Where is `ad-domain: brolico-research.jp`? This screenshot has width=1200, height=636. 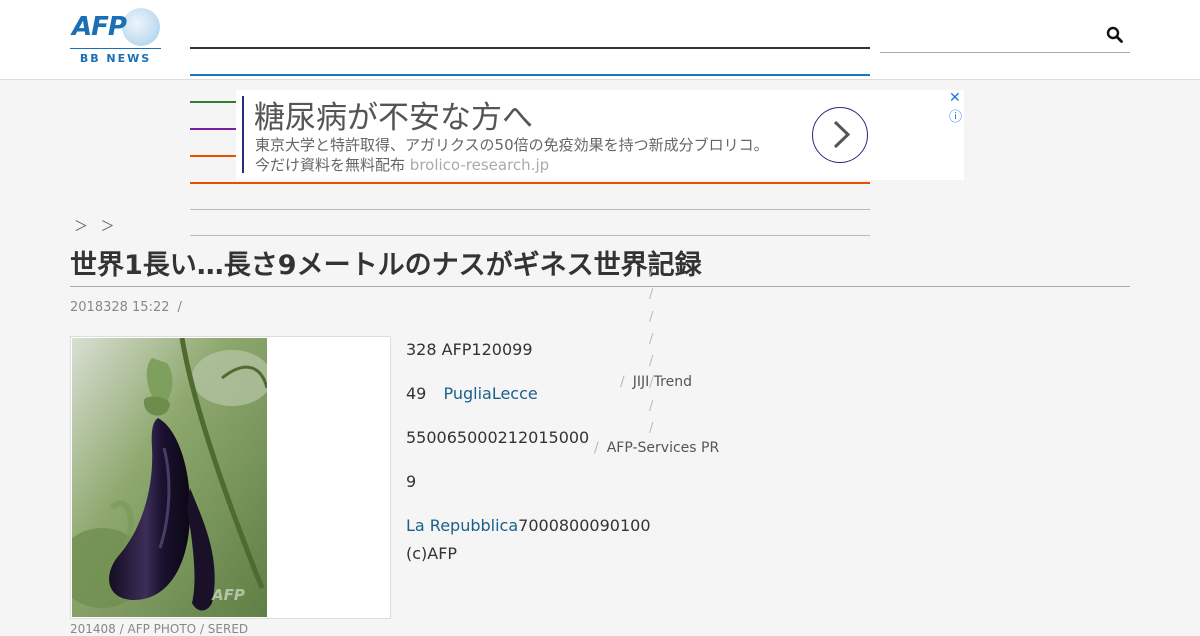 ad-domain: brolico-research.jp is located at coordinates (479, 165).